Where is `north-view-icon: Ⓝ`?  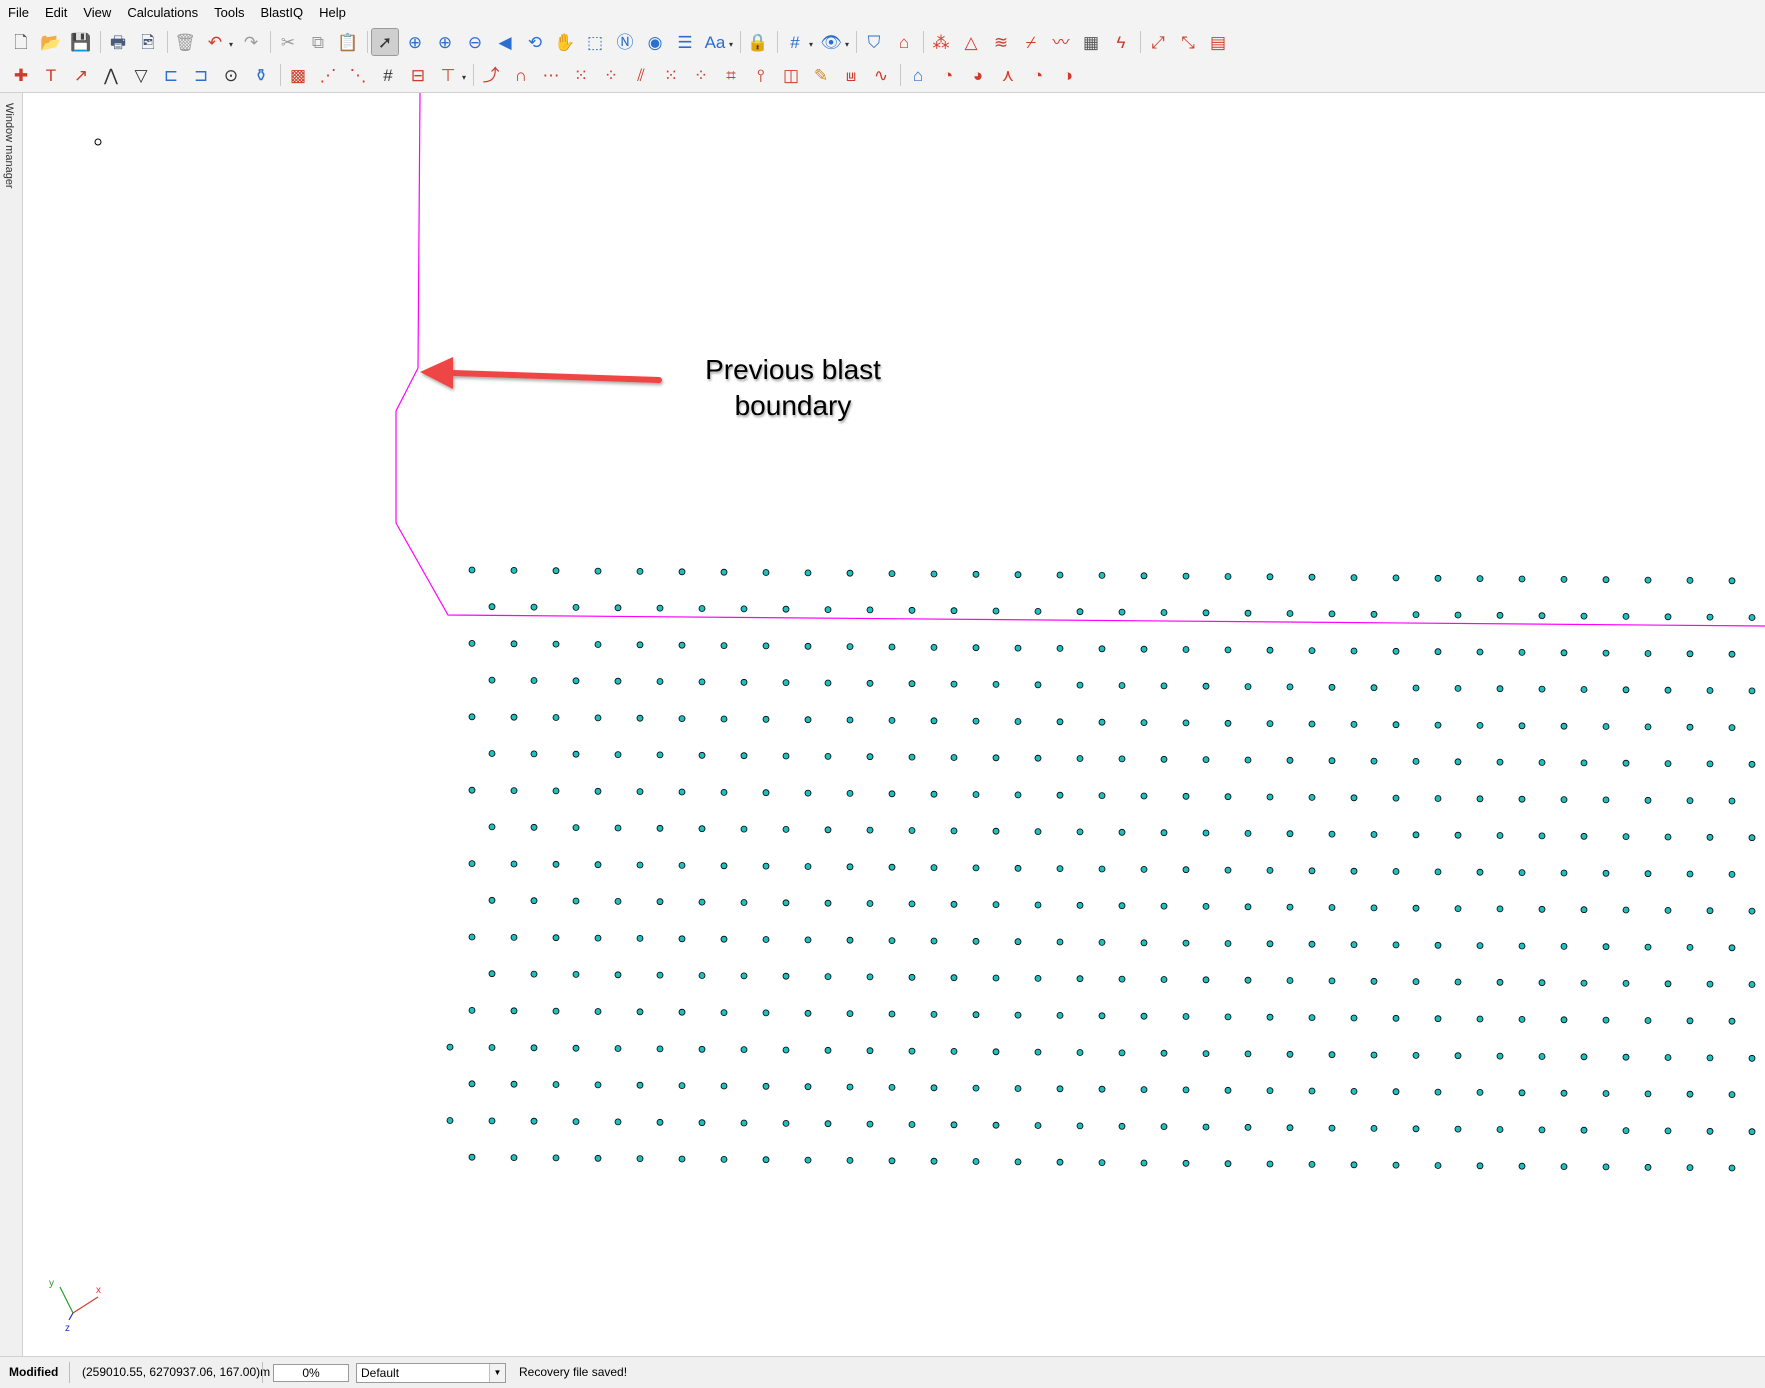 north-view-icon: Ⓝ is located at coordinates (625, 42).